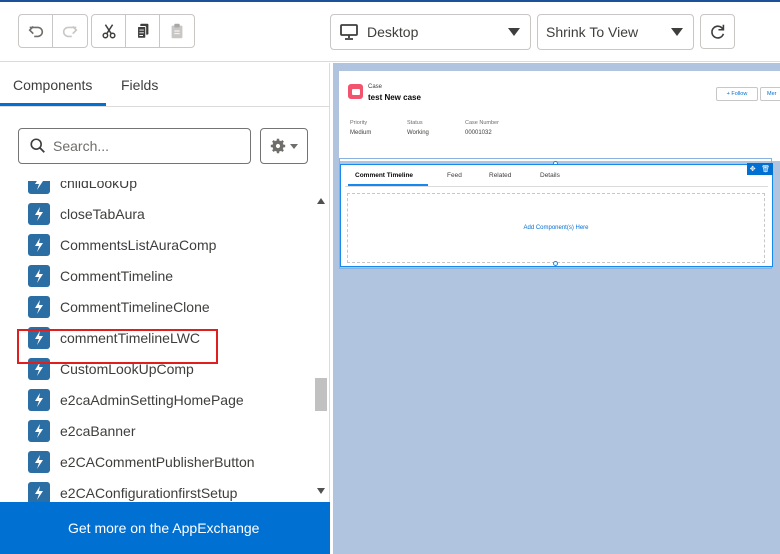 Image resolution: width=780 pixels, height=554 pixels. Describe the element at coordinates (149, 493) in the screenshot. I see `list-item-label: e2CAConfigurationfirstSetup` at that location.